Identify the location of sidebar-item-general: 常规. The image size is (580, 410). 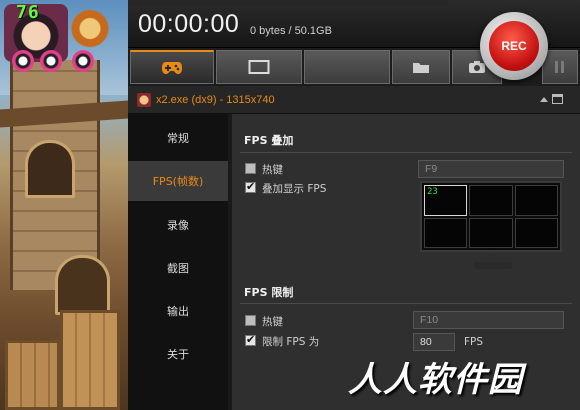
(178, 138).